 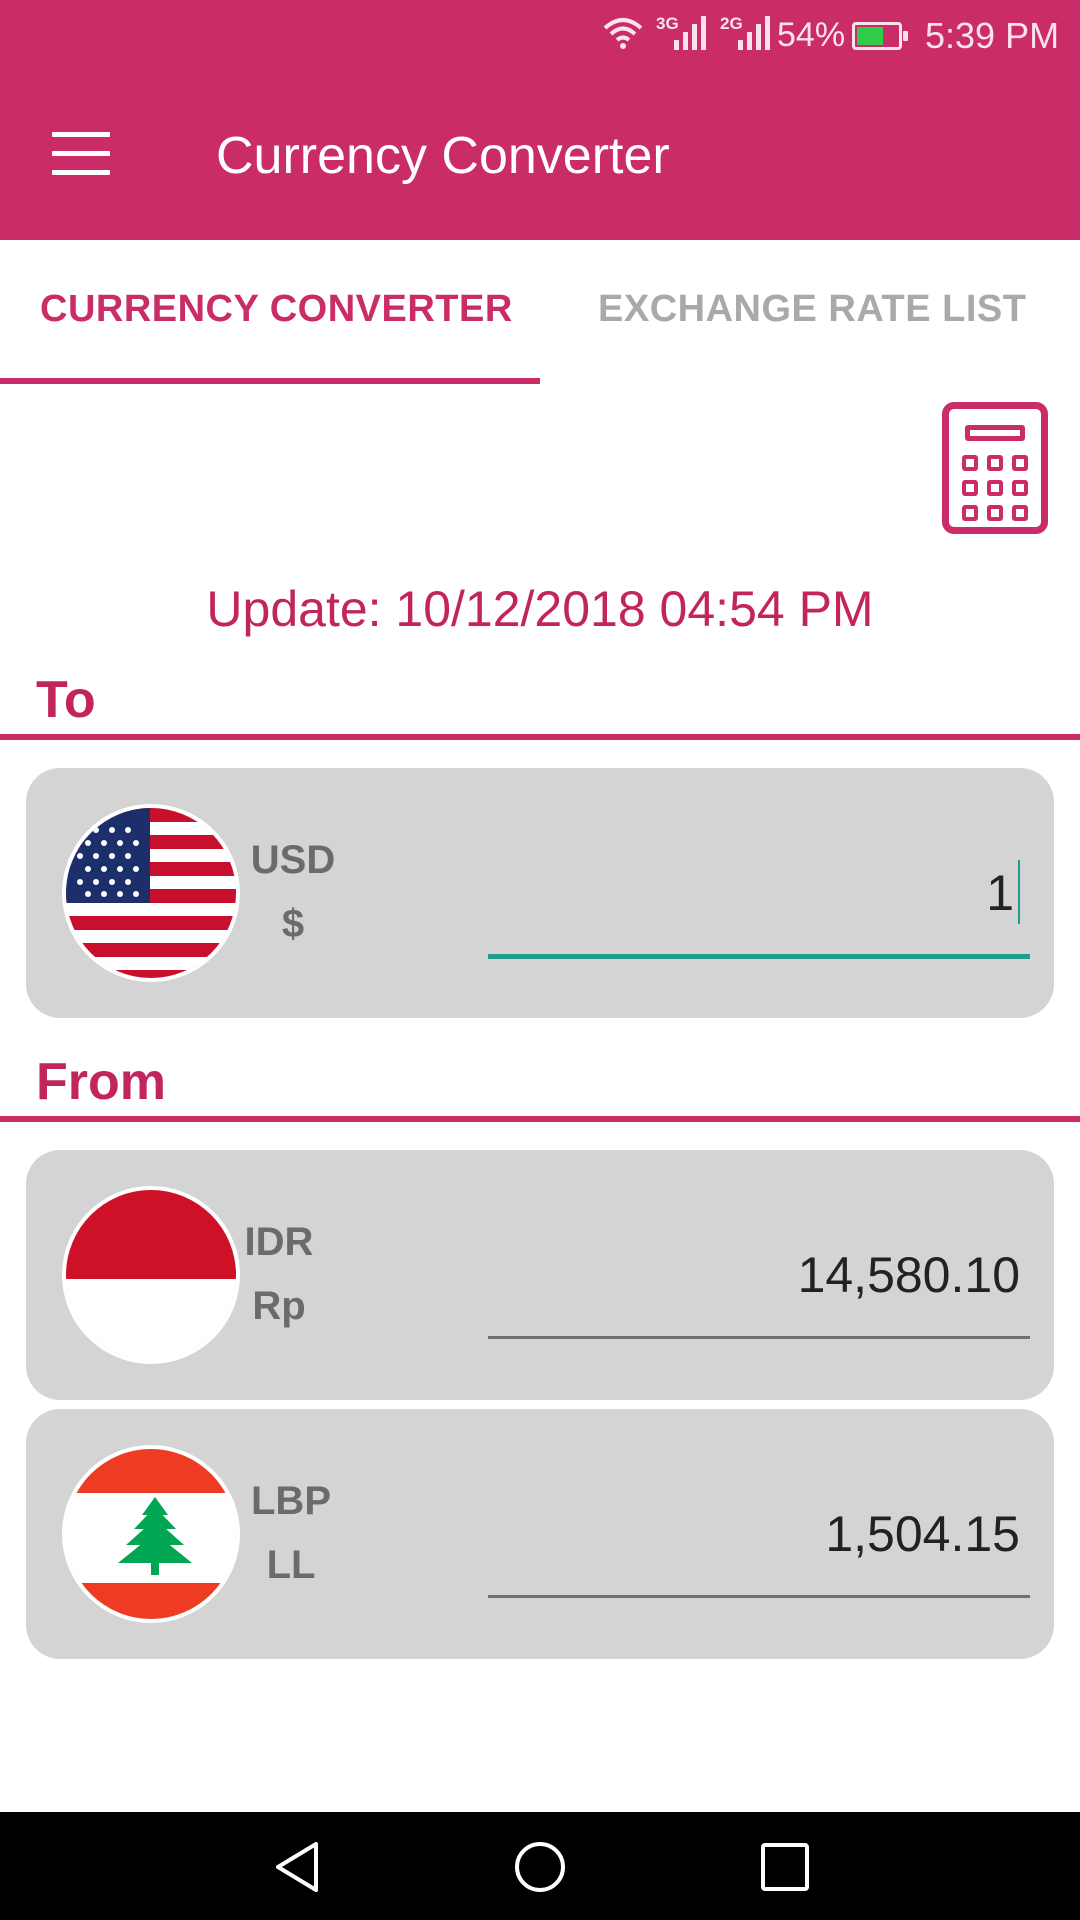 I want to click on wifi-icon, so click(x=623, y=33).